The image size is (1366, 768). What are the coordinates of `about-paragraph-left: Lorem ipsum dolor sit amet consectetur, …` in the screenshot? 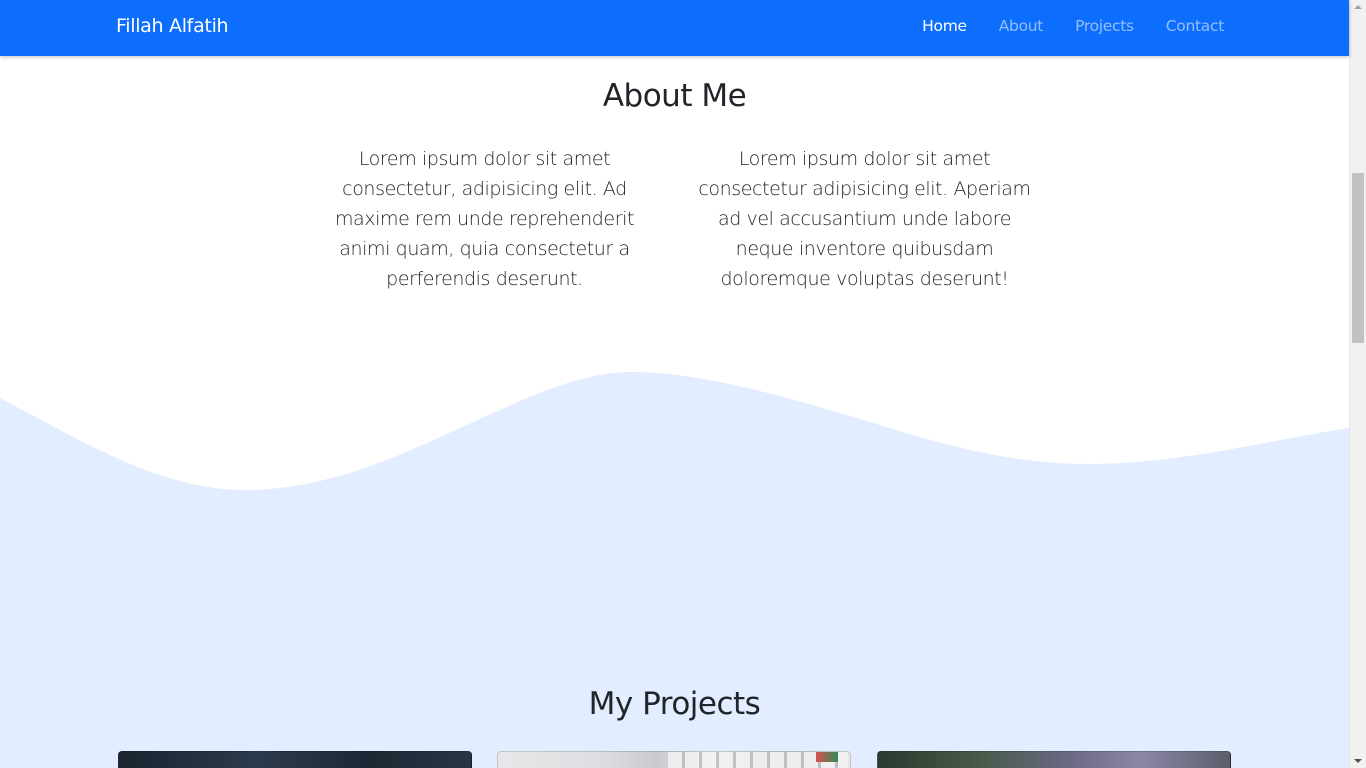 It's located at (484, 219).